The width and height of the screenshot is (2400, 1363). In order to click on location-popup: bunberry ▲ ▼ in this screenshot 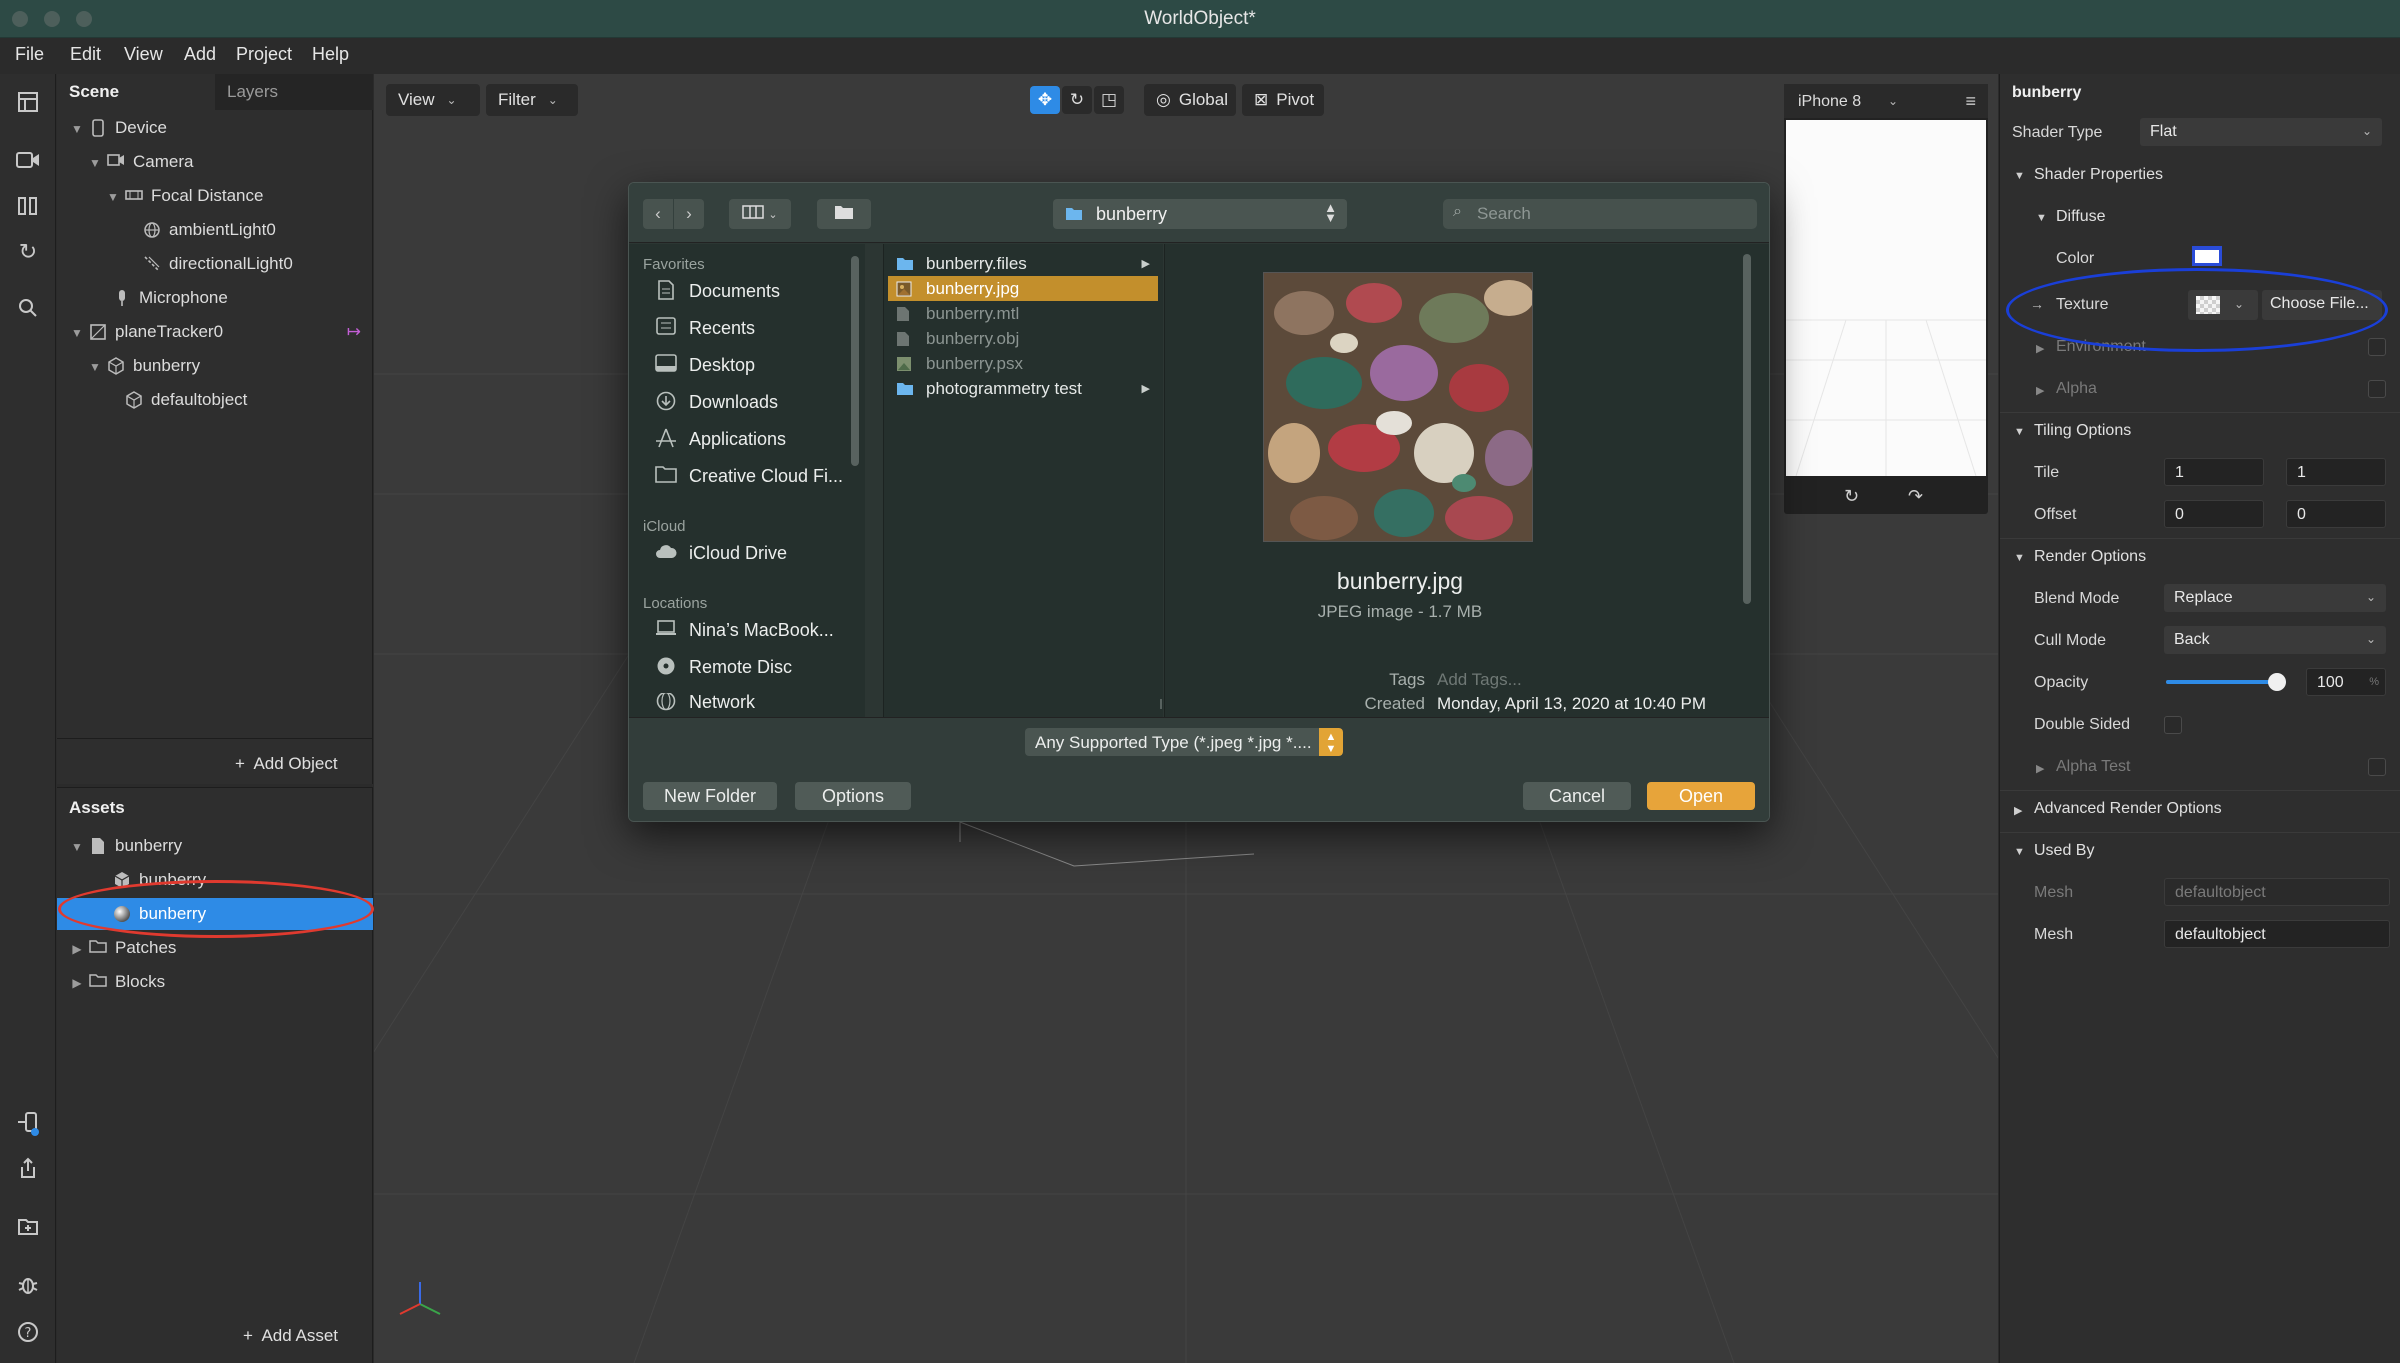, I will do `click(1200, 214)`.